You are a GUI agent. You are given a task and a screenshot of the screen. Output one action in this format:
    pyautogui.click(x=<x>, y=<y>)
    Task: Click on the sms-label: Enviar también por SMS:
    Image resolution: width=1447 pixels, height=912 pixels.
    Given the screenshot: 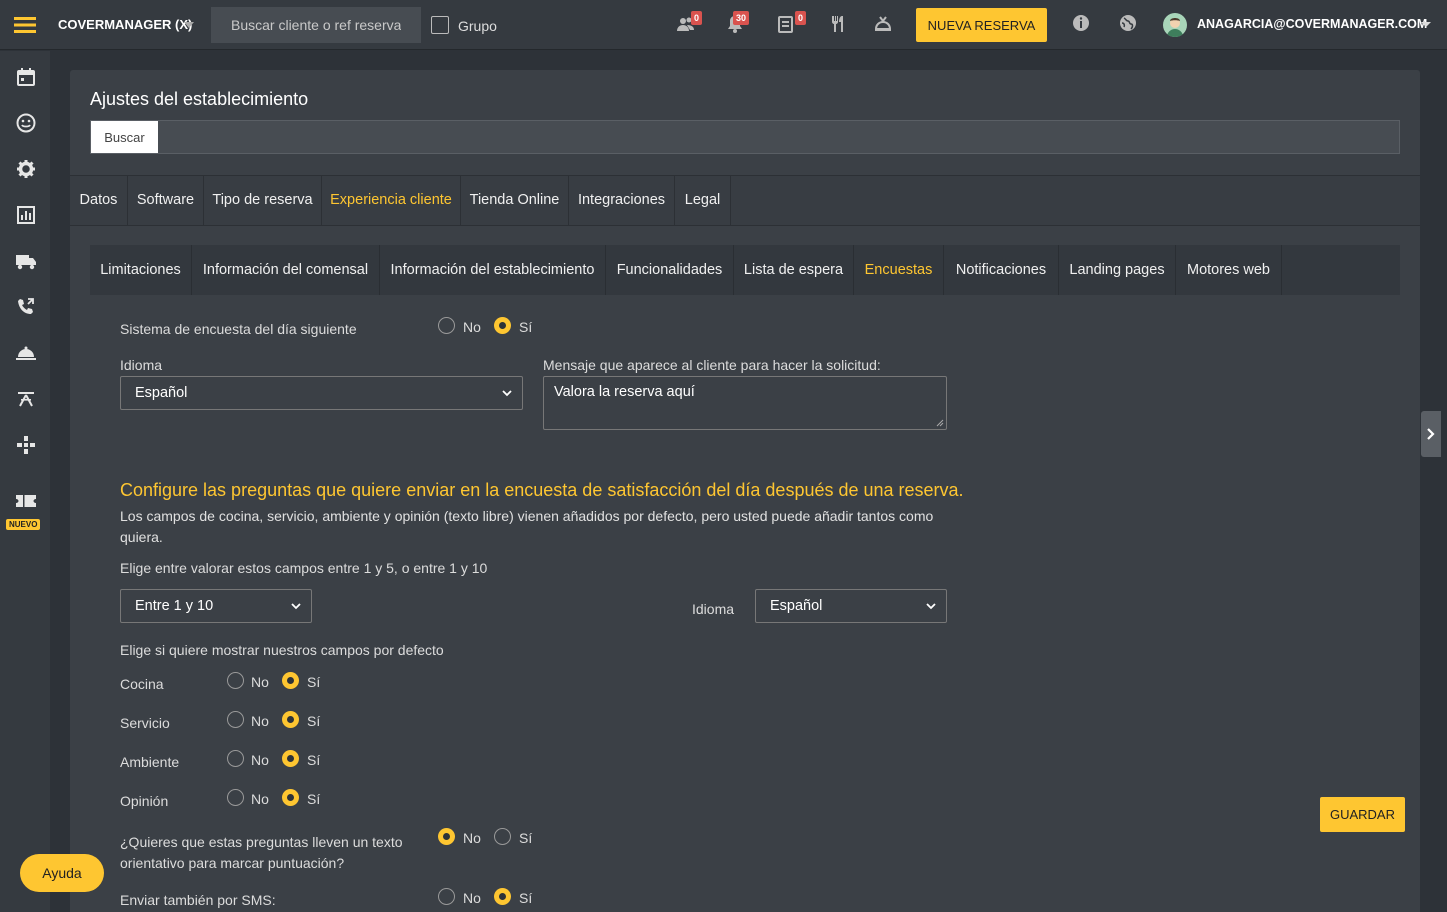 What is the action you would take?
    pyautogui.click(x=198, y=900)
    